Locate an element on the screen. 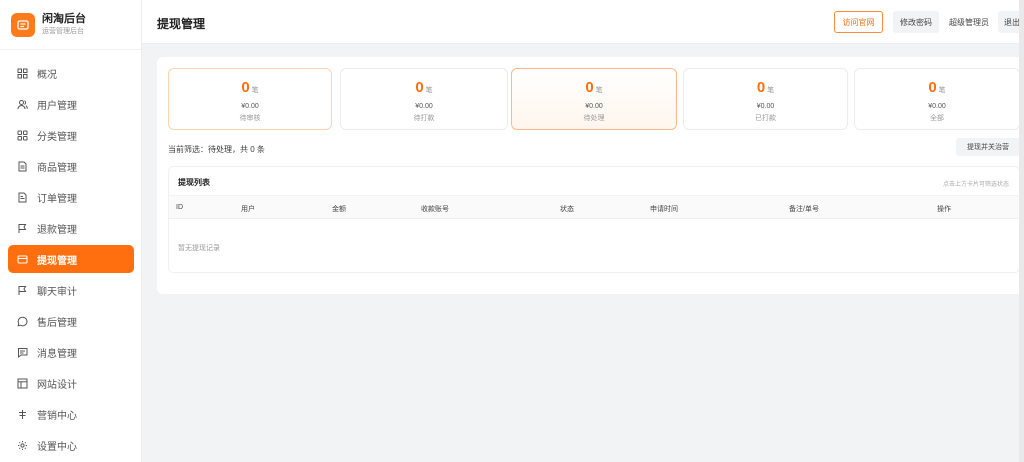 Image resolution: width=1024 pixels, height=462 pixels. current-filter: 当前筛选：待处理，共 0 条 is located at coordinates (216, 149).